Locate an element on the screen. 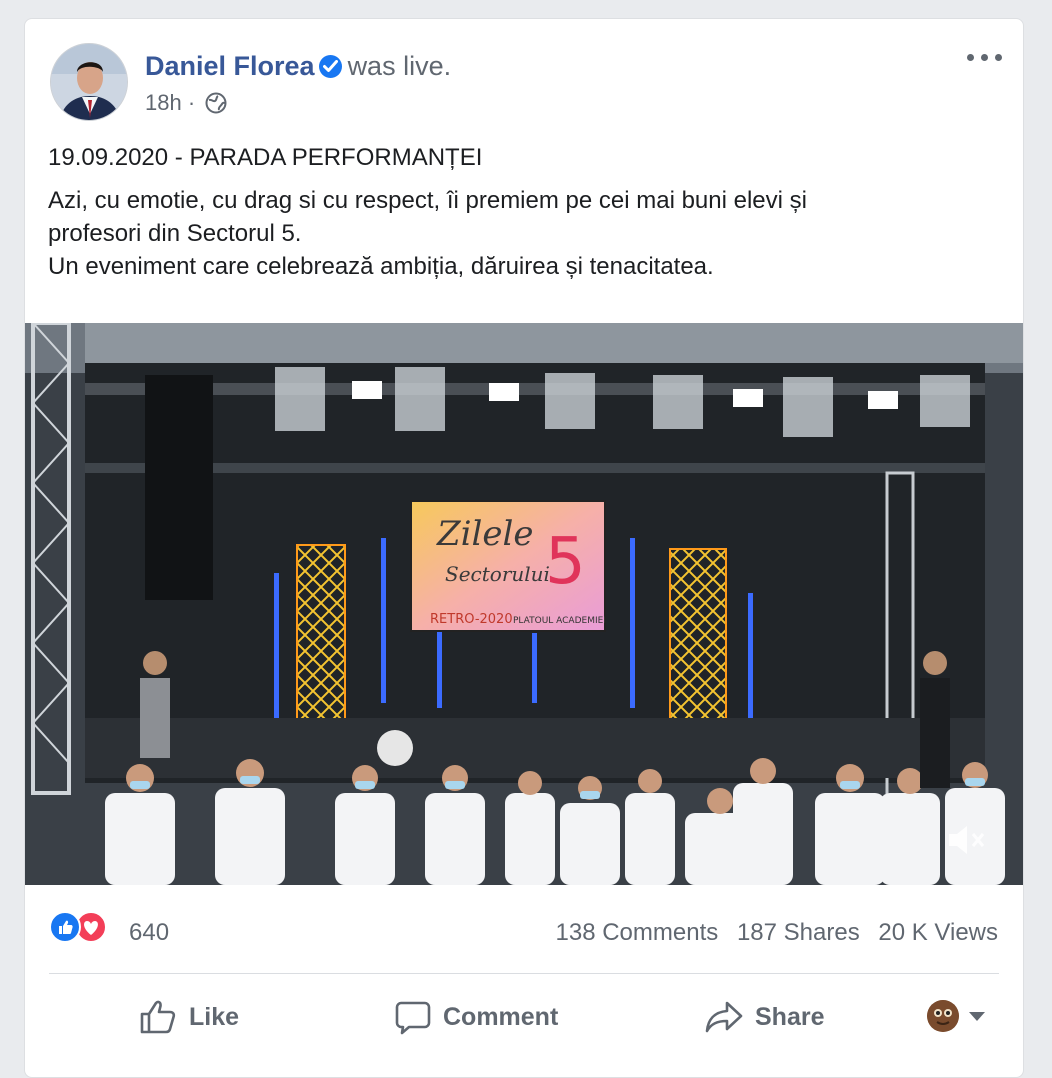  post-title: 19.09.2020 - PARADA PERFORMANȚEI is located at coordinates (265, 157).